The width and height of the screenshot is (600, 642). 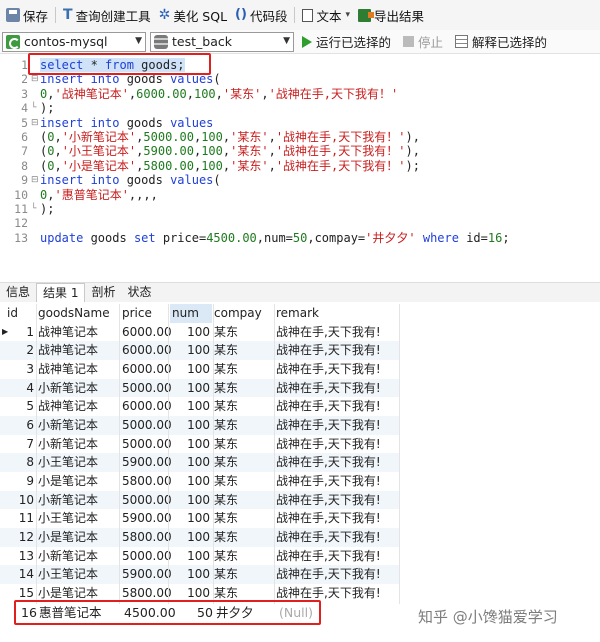 I want to click on sql-number: 4500.00, so click(x=231, y=238).